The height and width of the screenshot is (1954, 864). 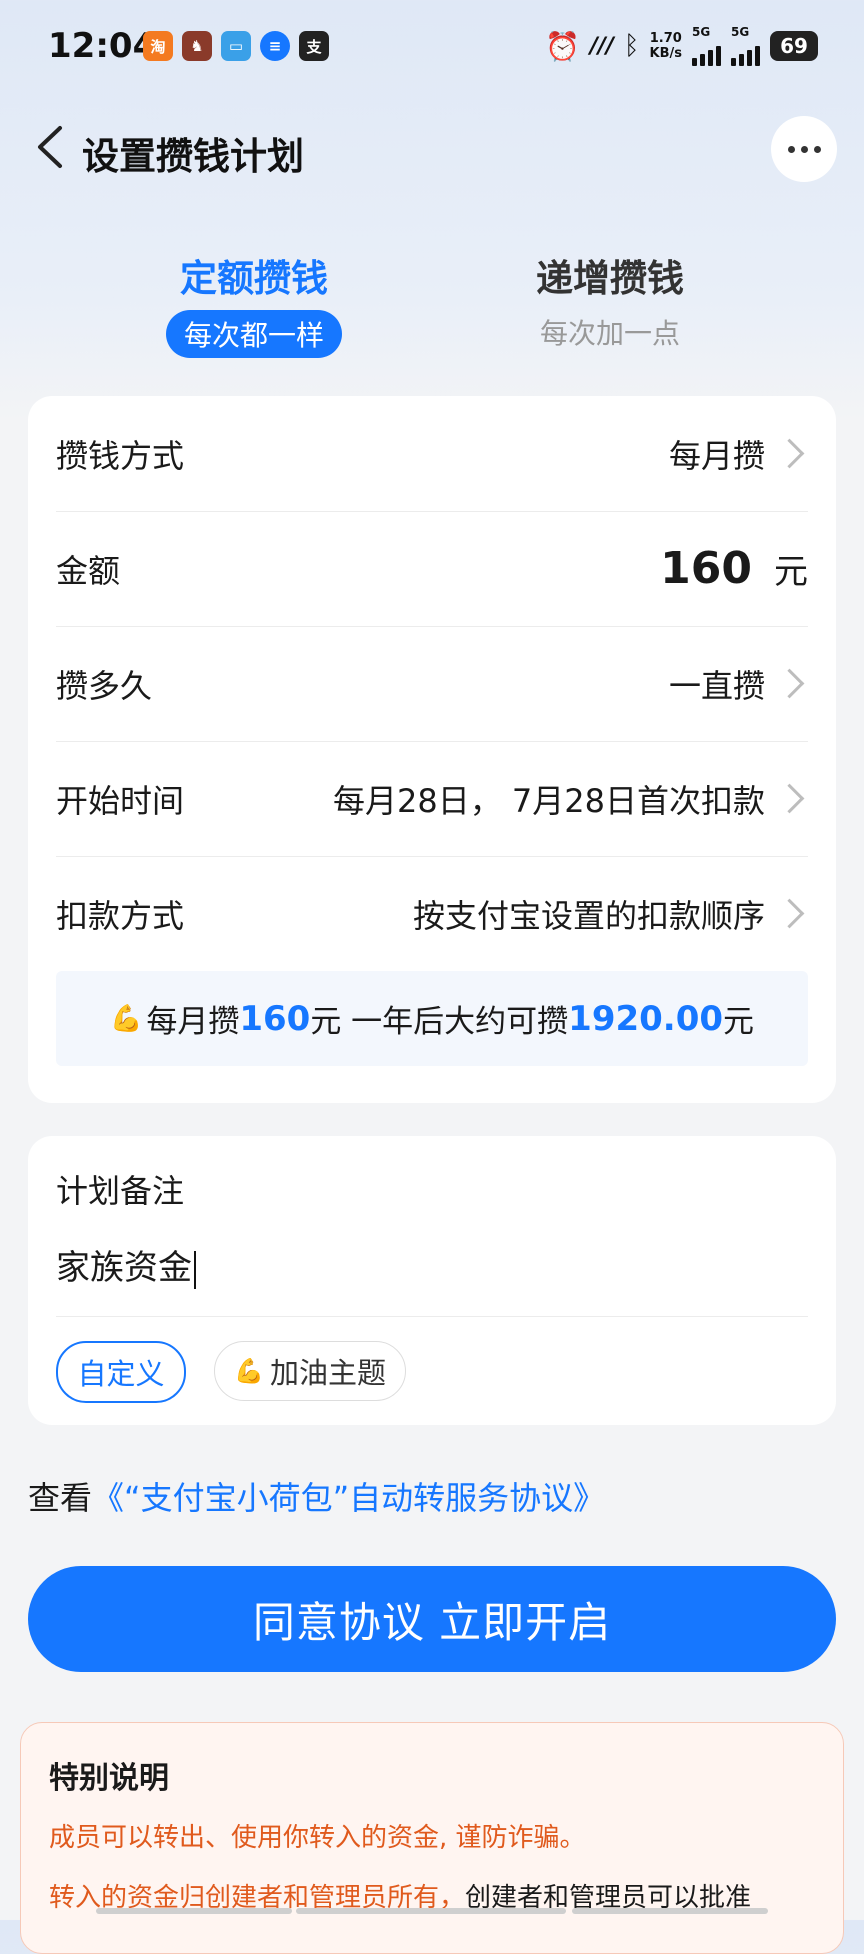 What do you see at coordinates (562, 46) in the screenshot?
I see `alarm-icon: ⏰` at bounding box center [562, 46].